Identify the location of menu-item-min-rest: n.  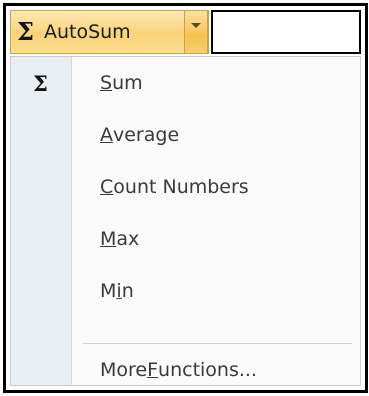
(127, 291).